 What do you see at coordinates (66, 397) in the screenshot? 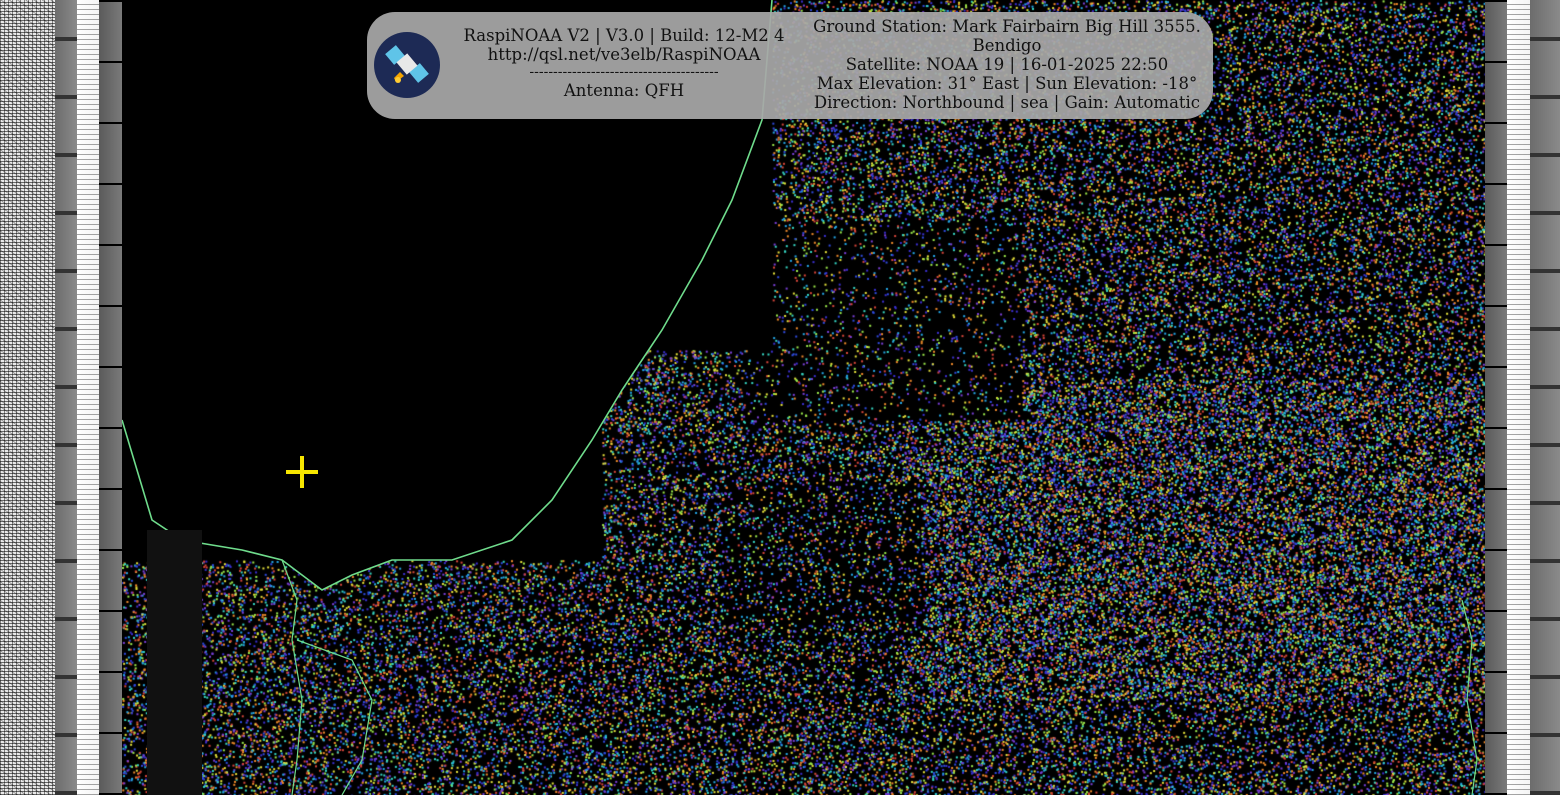
I see `left-gray-strip` at bounding box center [66, 397].